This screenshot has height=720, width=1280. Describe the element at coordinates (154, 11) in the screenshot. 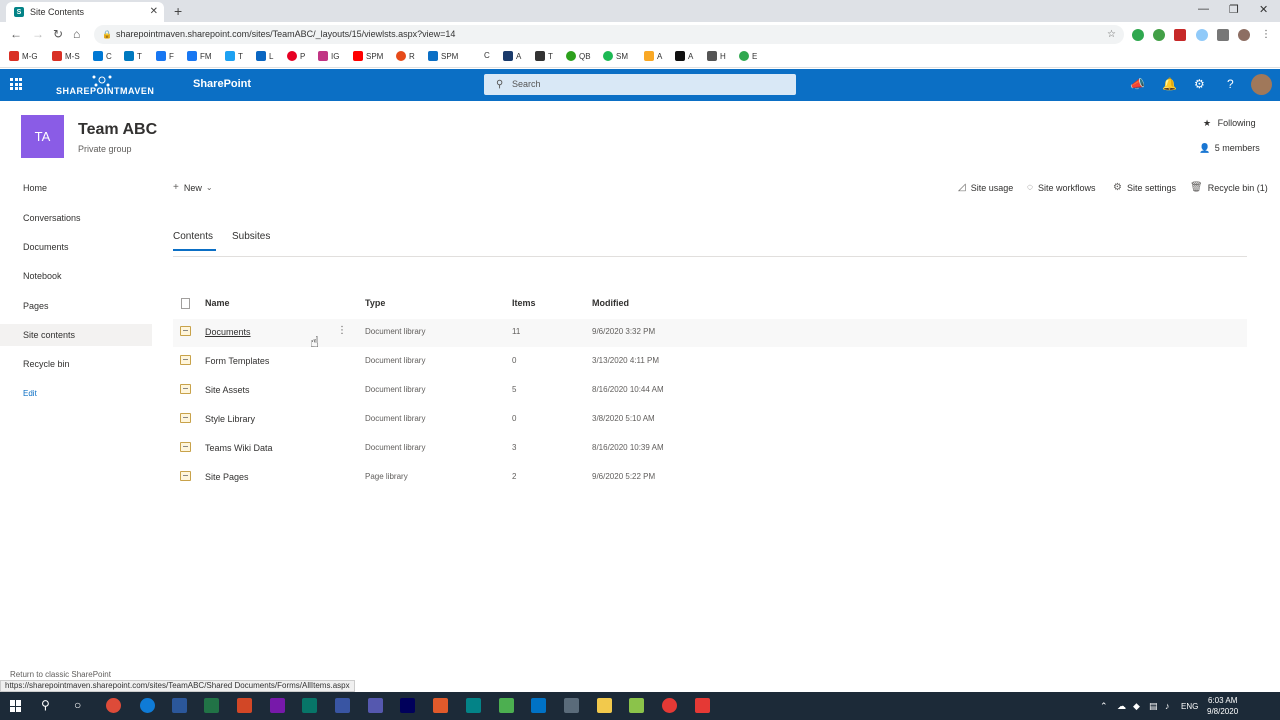

I see `close-tab-icon: ✕` at that location.